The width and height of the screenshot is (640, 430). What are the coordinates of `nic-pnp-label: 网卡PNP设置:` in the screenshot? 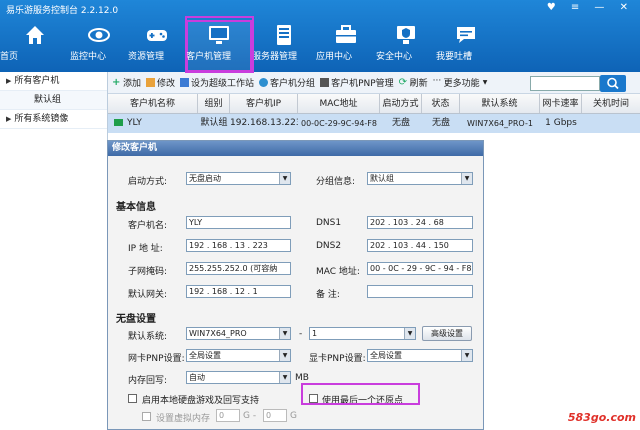 It's located at (156, 359).